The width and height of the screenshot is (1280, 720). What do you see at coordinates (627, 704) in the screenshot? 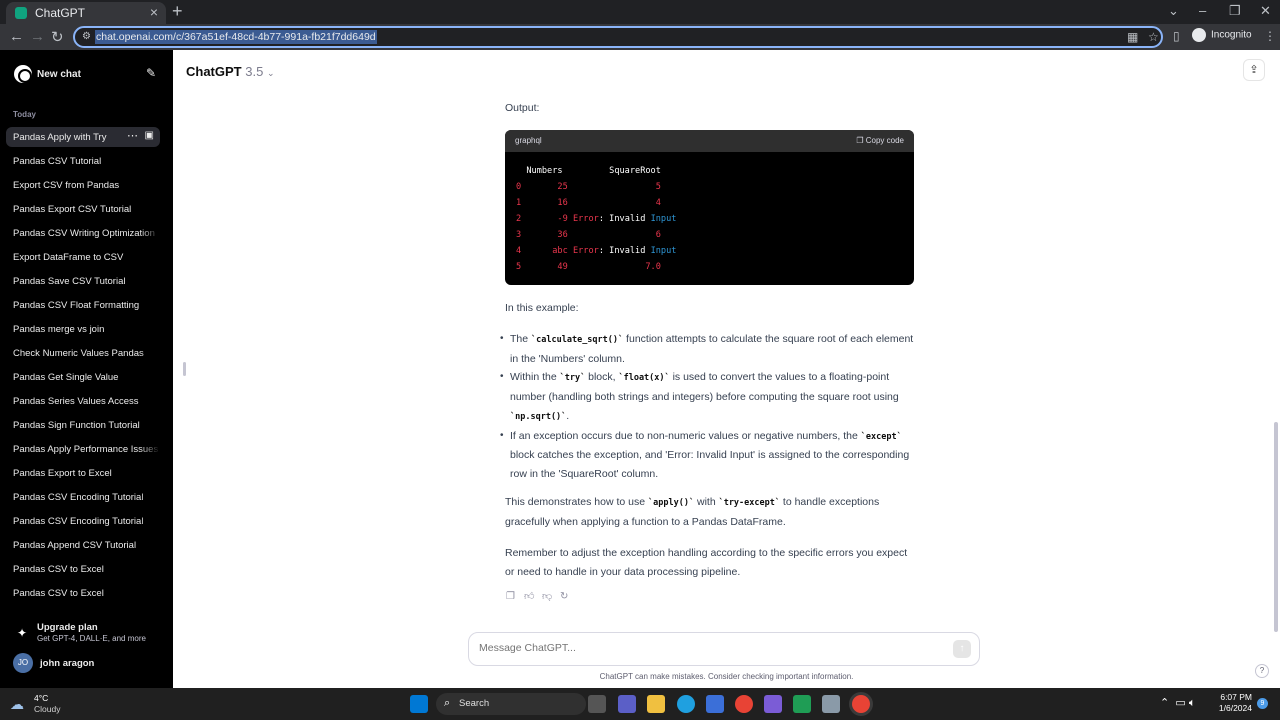
I see `chat-app-icon` at bounding box center [627, 704].